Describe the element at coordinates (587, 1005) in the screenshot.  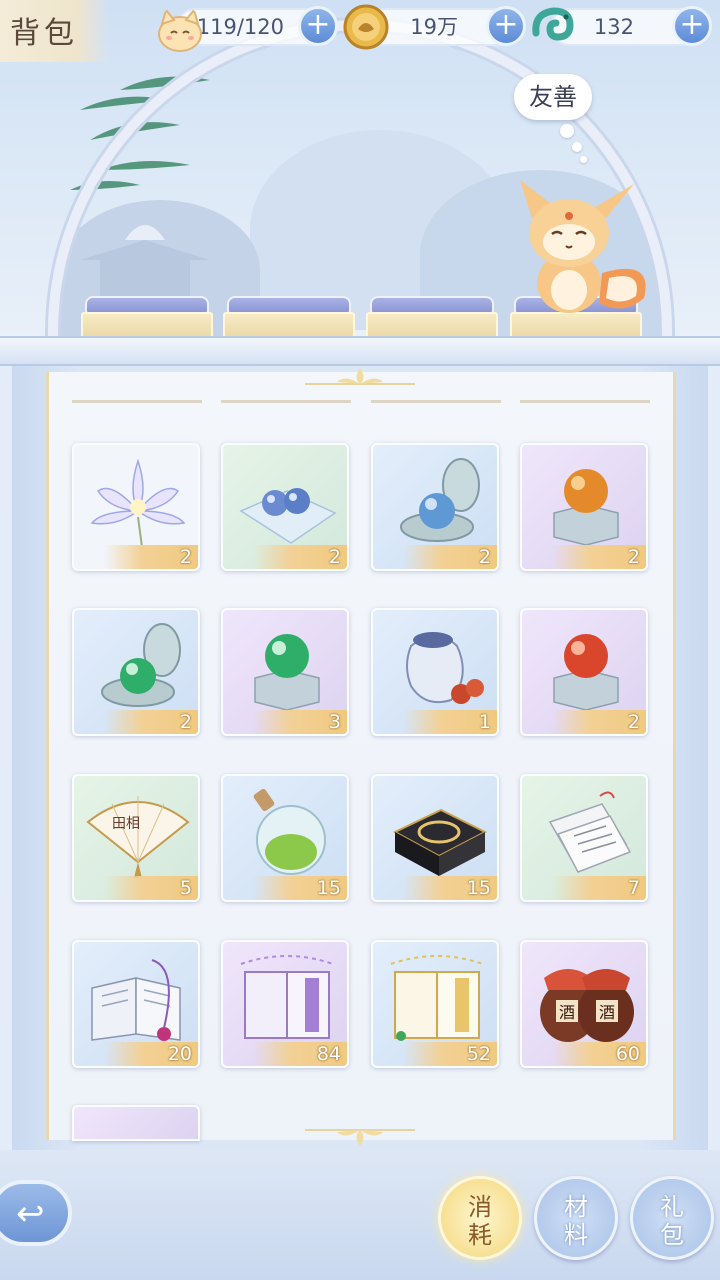
I see `wine-jars-icon: 酒 酒` at that location.